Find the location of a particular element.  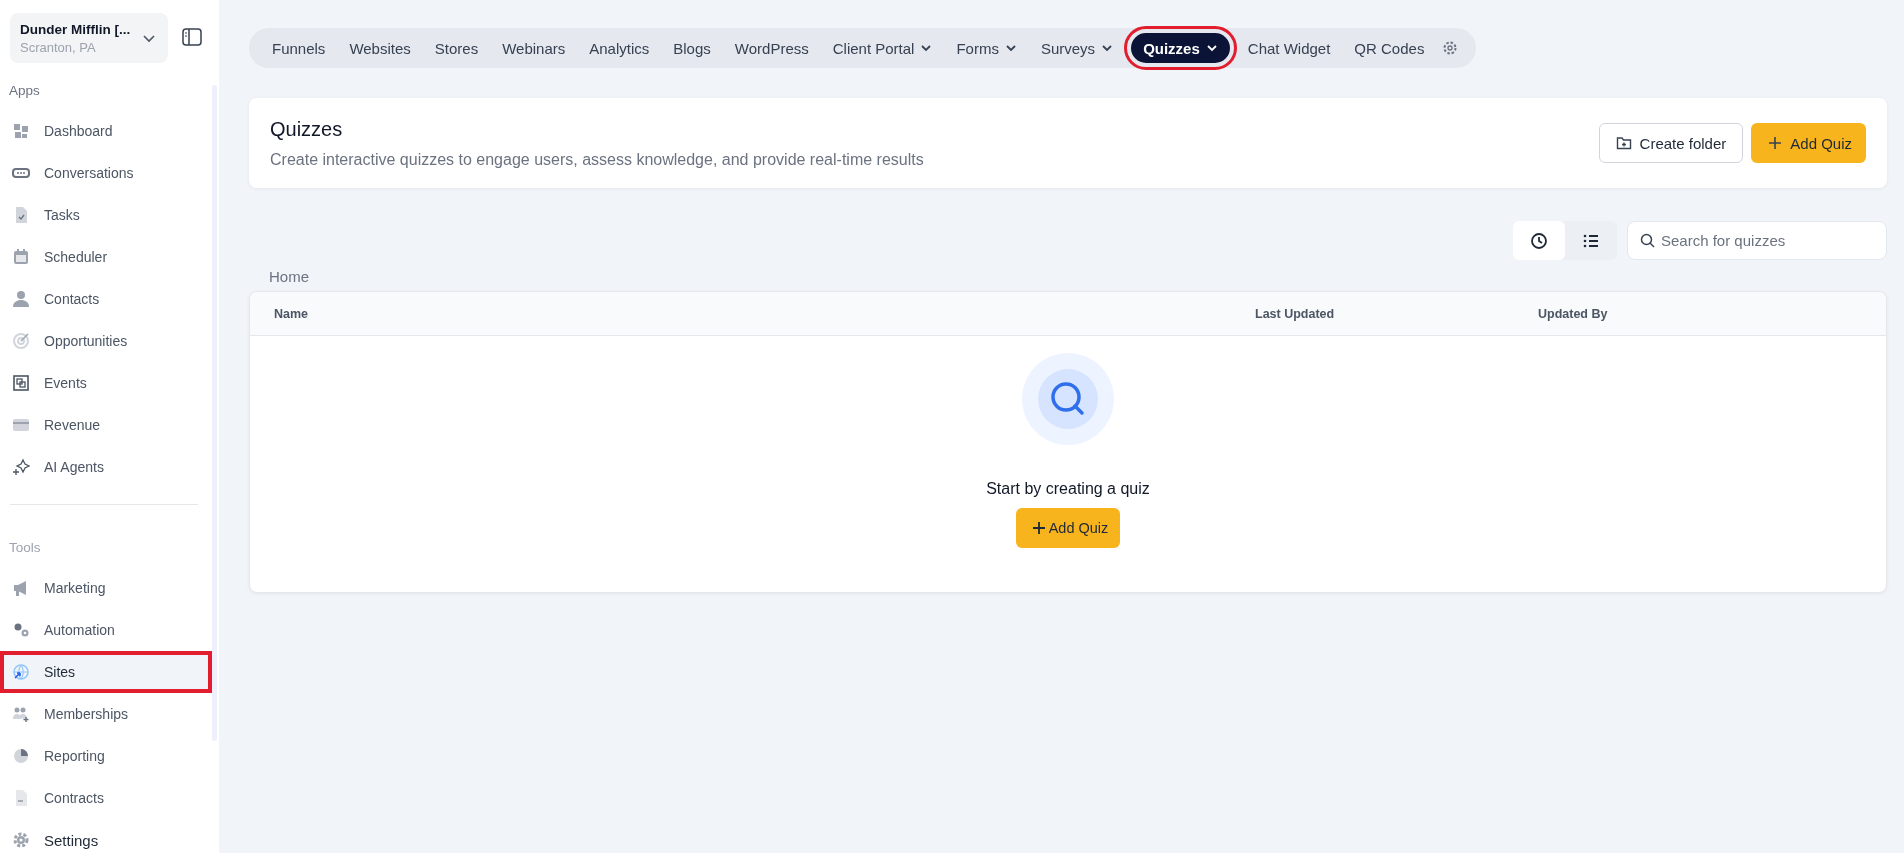

folder-plus-icon is located at coordinates (1623, 143).